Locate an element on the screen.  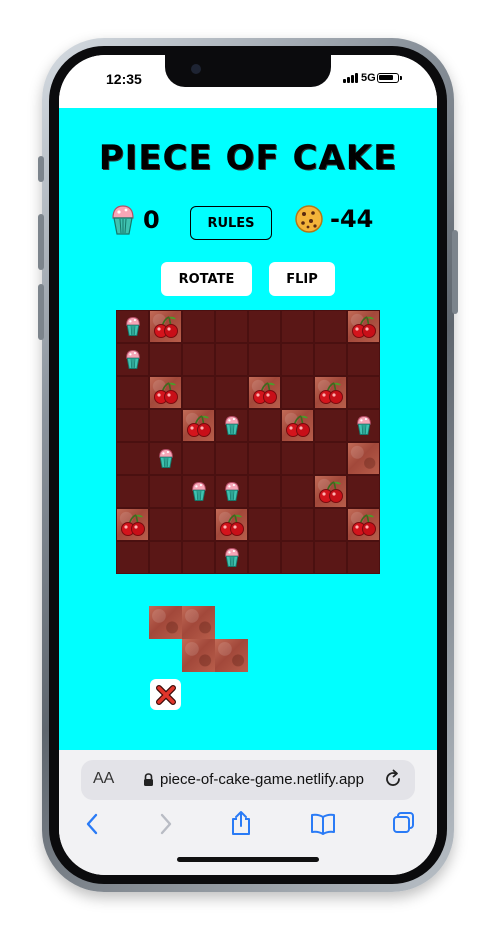
camera-icon is located at coordinates (196, 69).